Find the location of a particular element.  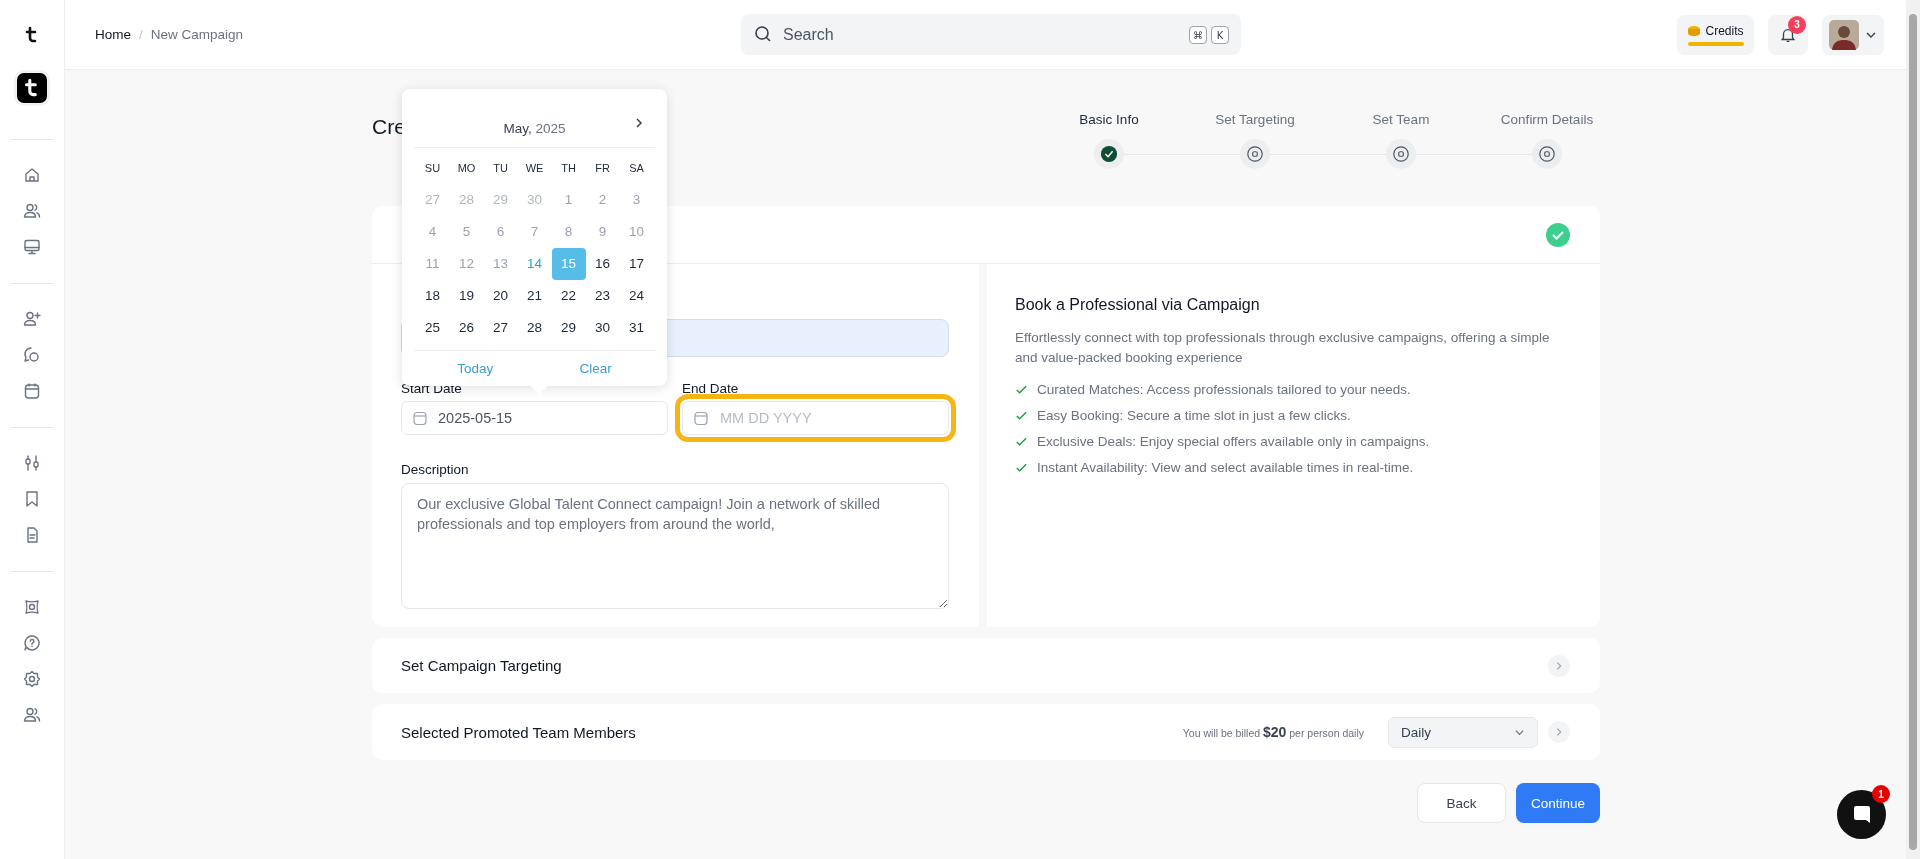

start-date-field: 2025-05-15 is located at coordinates (534, 418).